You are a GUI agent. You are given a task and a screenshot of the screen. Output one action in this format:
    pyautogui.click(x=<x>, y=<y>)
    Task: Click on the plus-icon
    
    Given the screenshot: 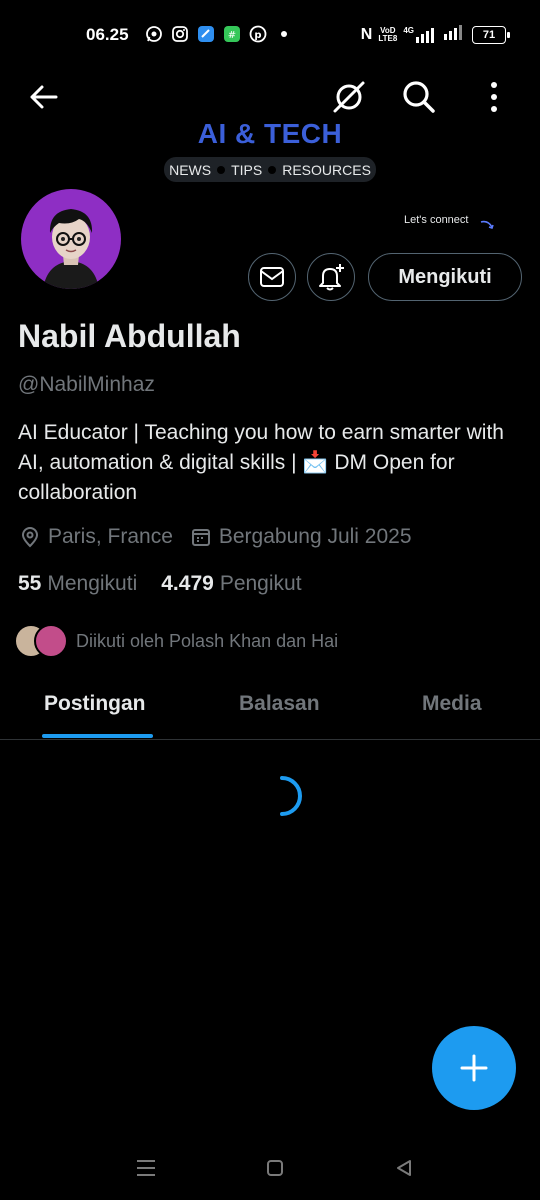 What is the action you would take?
    pyautogui.click(x=474, y=1068)
    